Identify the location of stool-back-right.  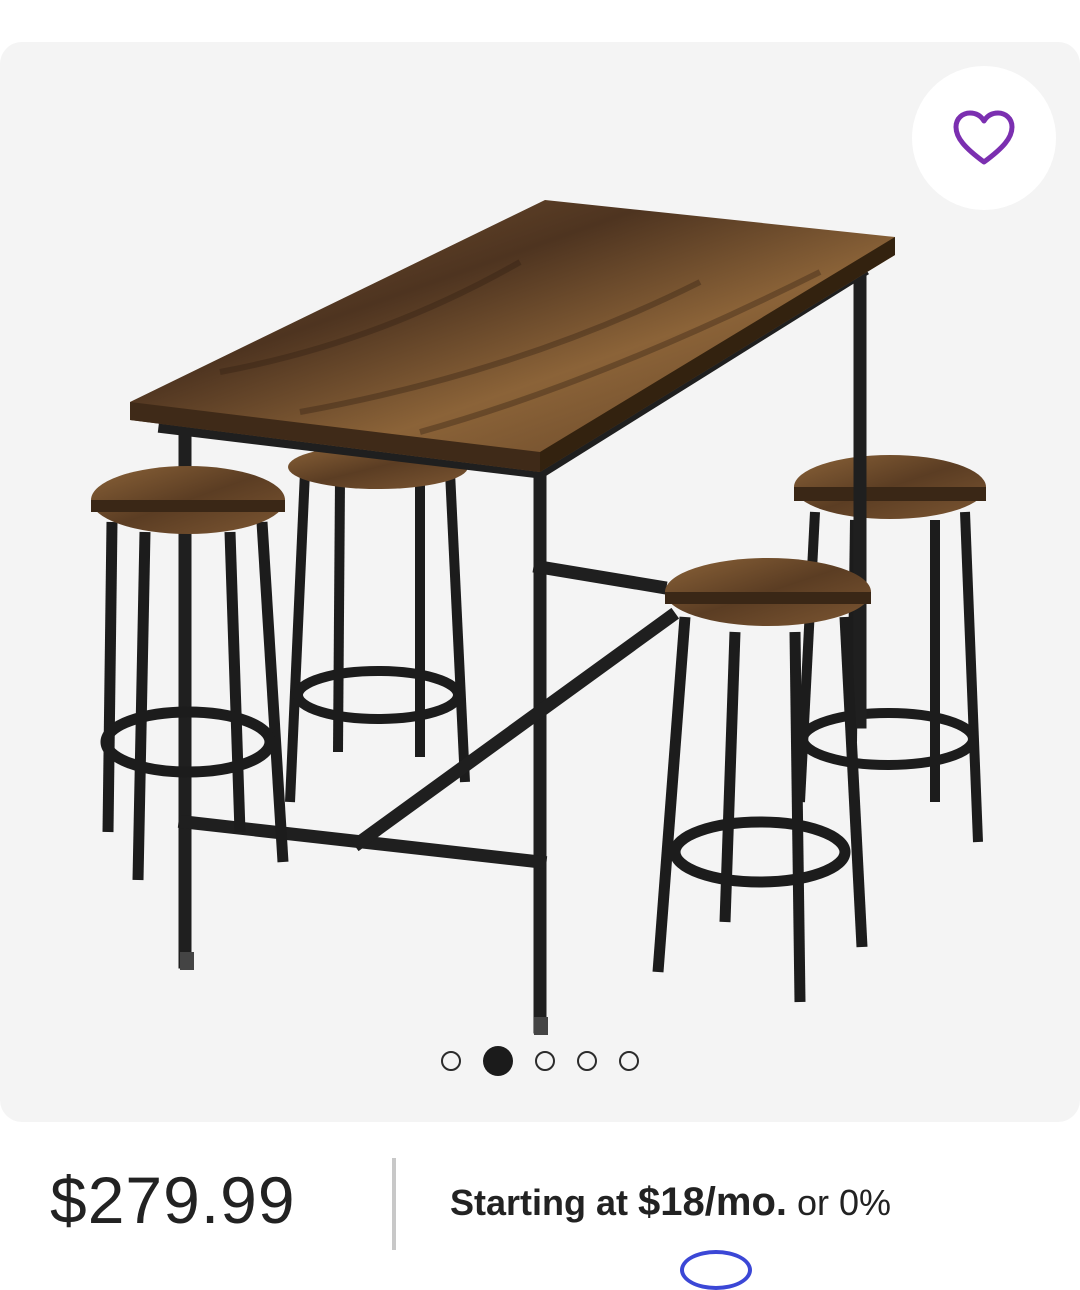
(889, 677).